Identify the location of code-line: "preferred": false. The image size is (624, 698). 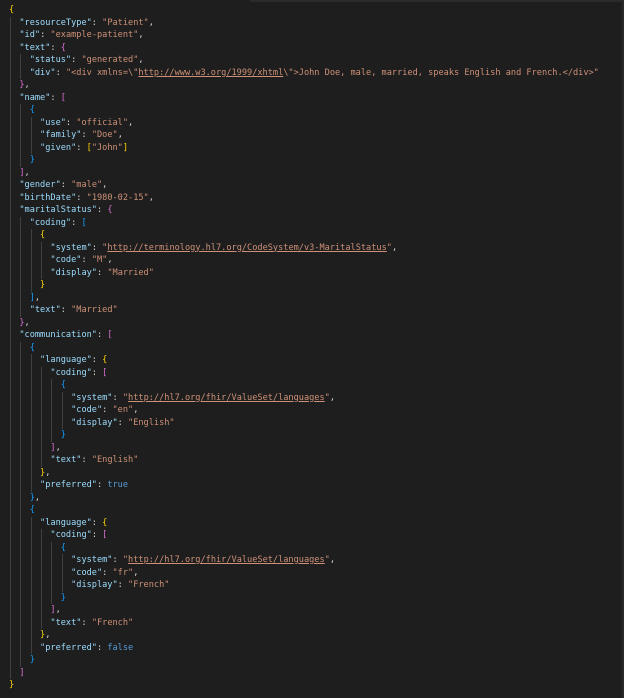
(71, 648).